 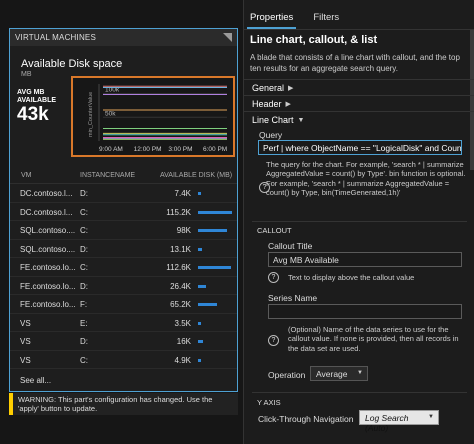 I want to click on blade-tabs: Properties Filters, so click(x=359, y=15).